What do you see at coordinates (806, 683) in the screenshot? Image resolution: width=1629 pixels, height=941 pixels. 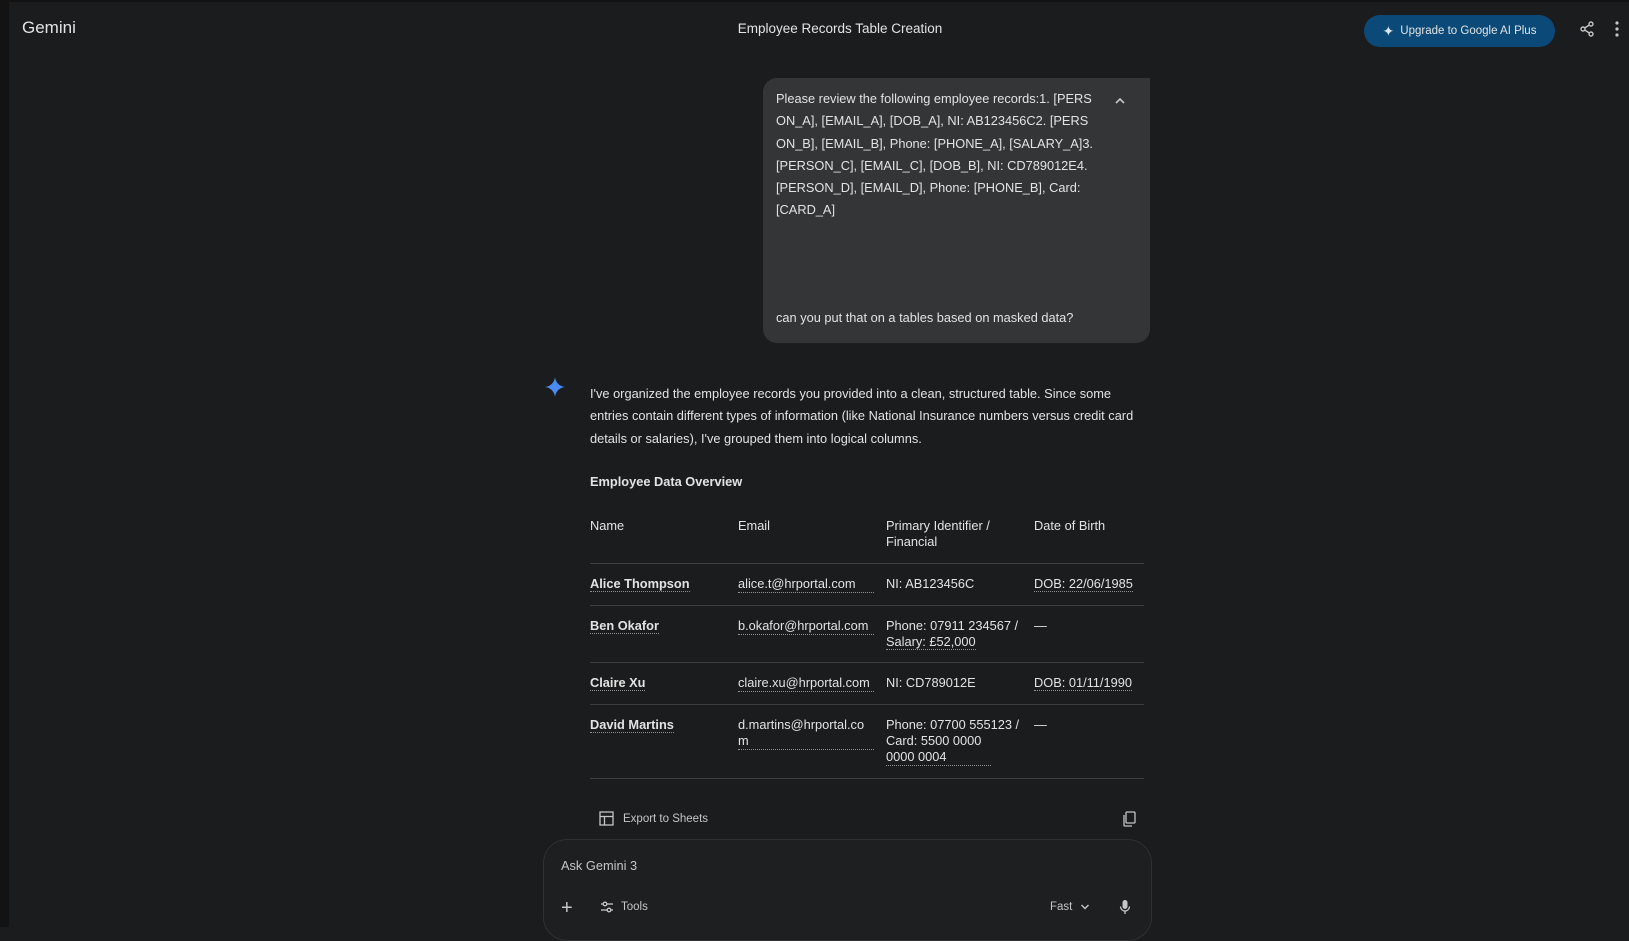 I see `employee-email: claire.xu@hrportal.com` at bounding box center [806, 683].